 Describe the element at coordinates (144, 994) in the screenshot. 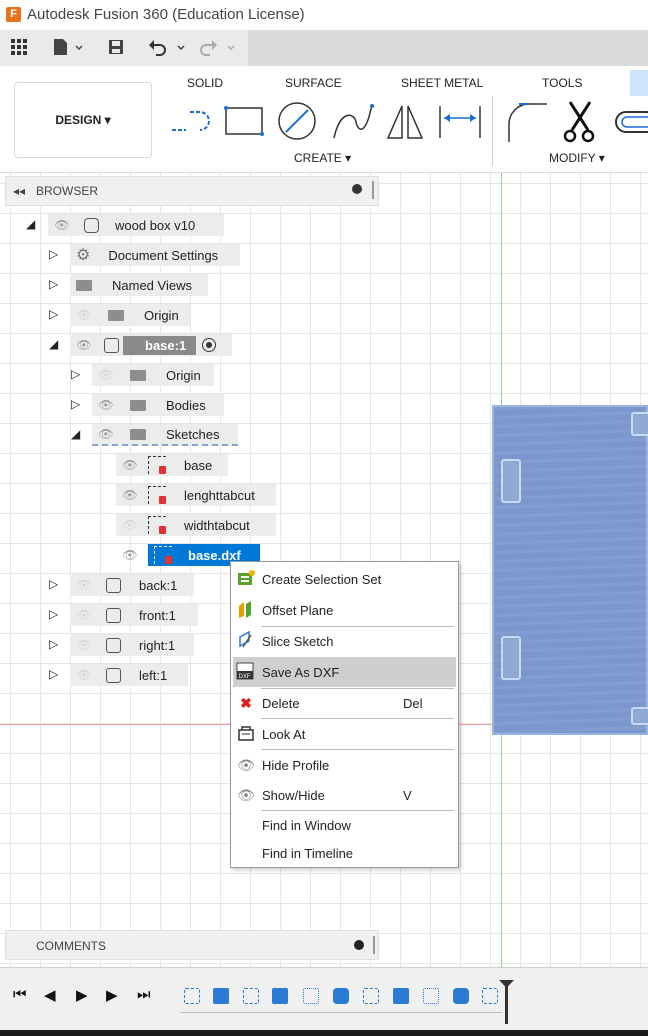

I see `skip-end-icon: ⏭` at that location.